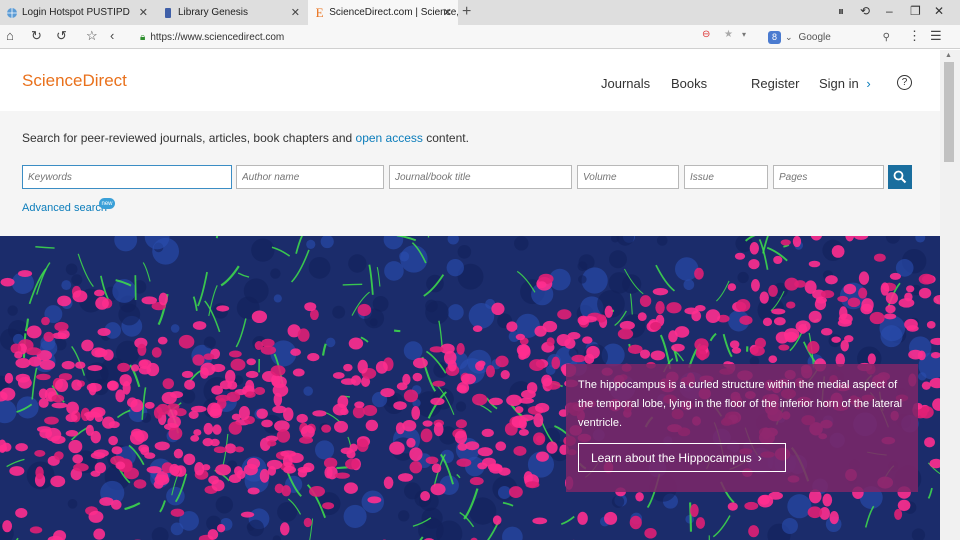  I want to click on nav-signin: Sign in ›, so click(845, 83).